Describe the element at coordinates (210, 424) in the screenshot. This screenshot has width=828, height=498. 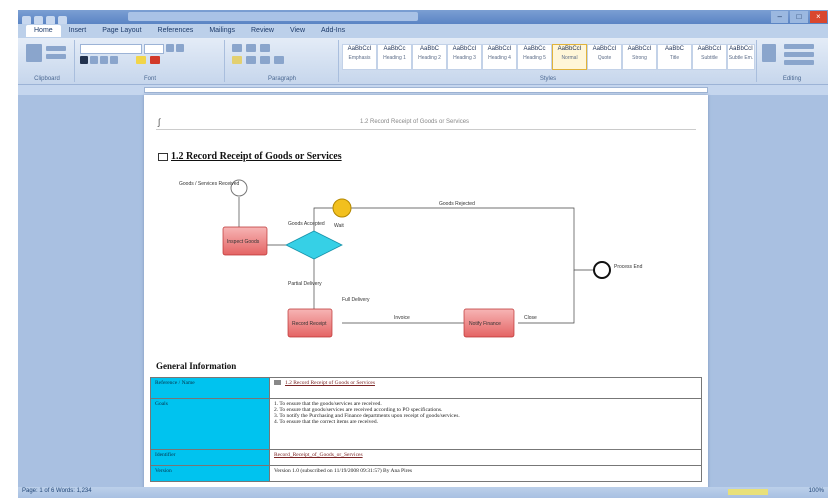
I see `table-key: Goals` at that location.